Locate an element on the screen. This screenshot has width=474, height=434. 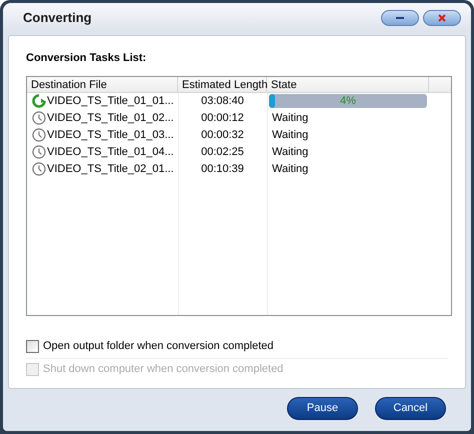
close-button is located at coordinates (442, 18).